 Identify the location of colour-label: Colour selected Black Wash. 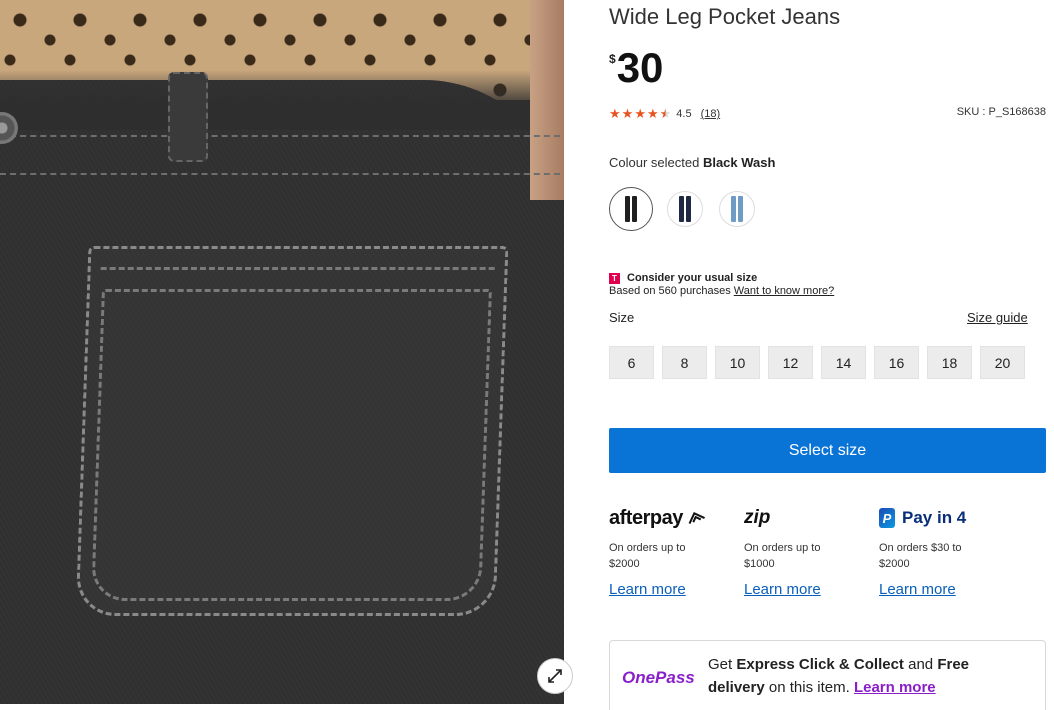
(692, 162).